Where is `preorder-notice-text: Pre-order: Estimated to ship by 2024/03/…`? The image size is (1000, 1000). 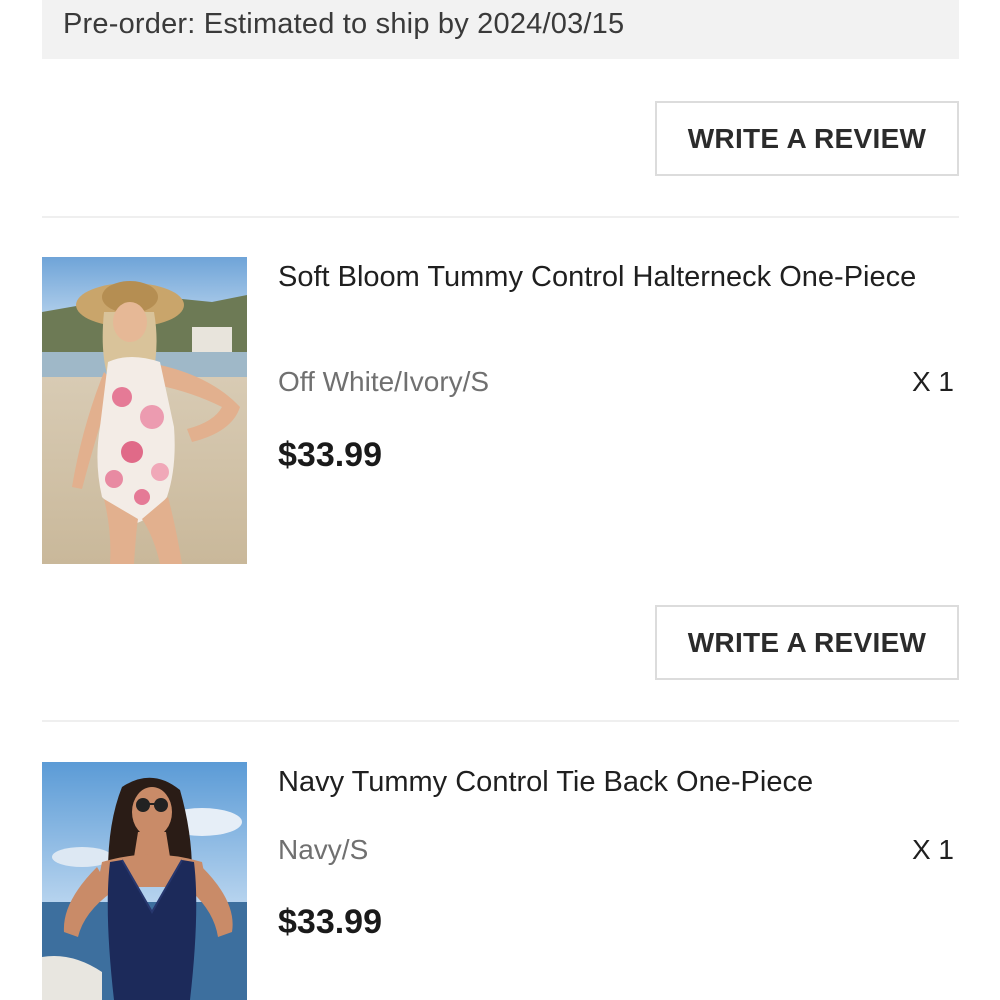
preorder-notice-text: Pre-order: Estimated to ship by 2024/03/… is located at coordinates (344, 24).